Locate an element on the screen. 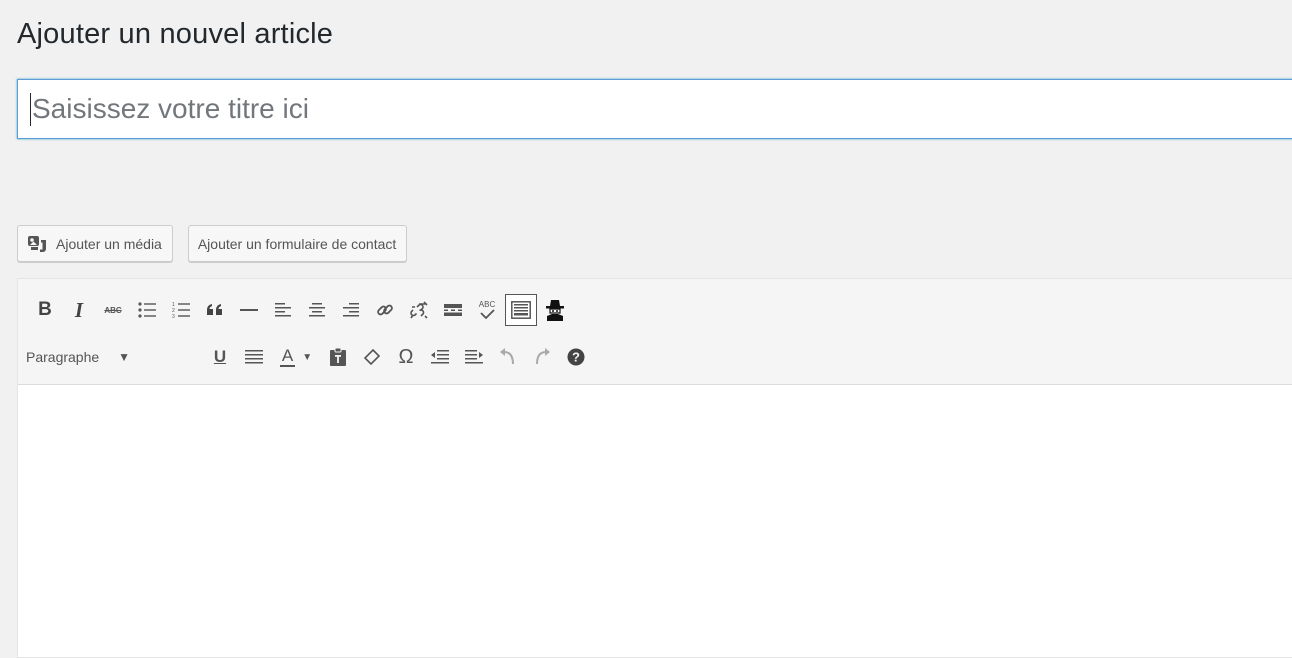 The image size is (1292, 658). horizontal-line-icon is located at coordinates (249, 310).